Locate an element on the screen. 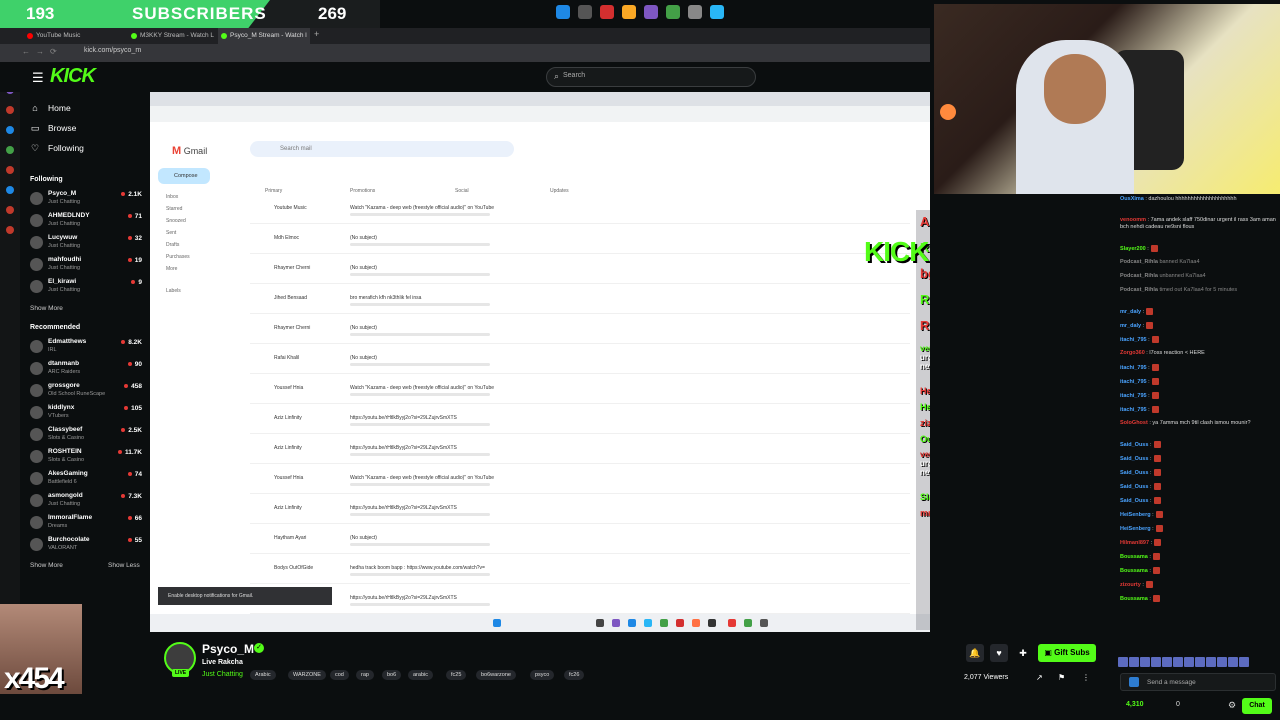 The image size is (1280, 720). chat-username: OusXima is located at coordinates (1132, 199).